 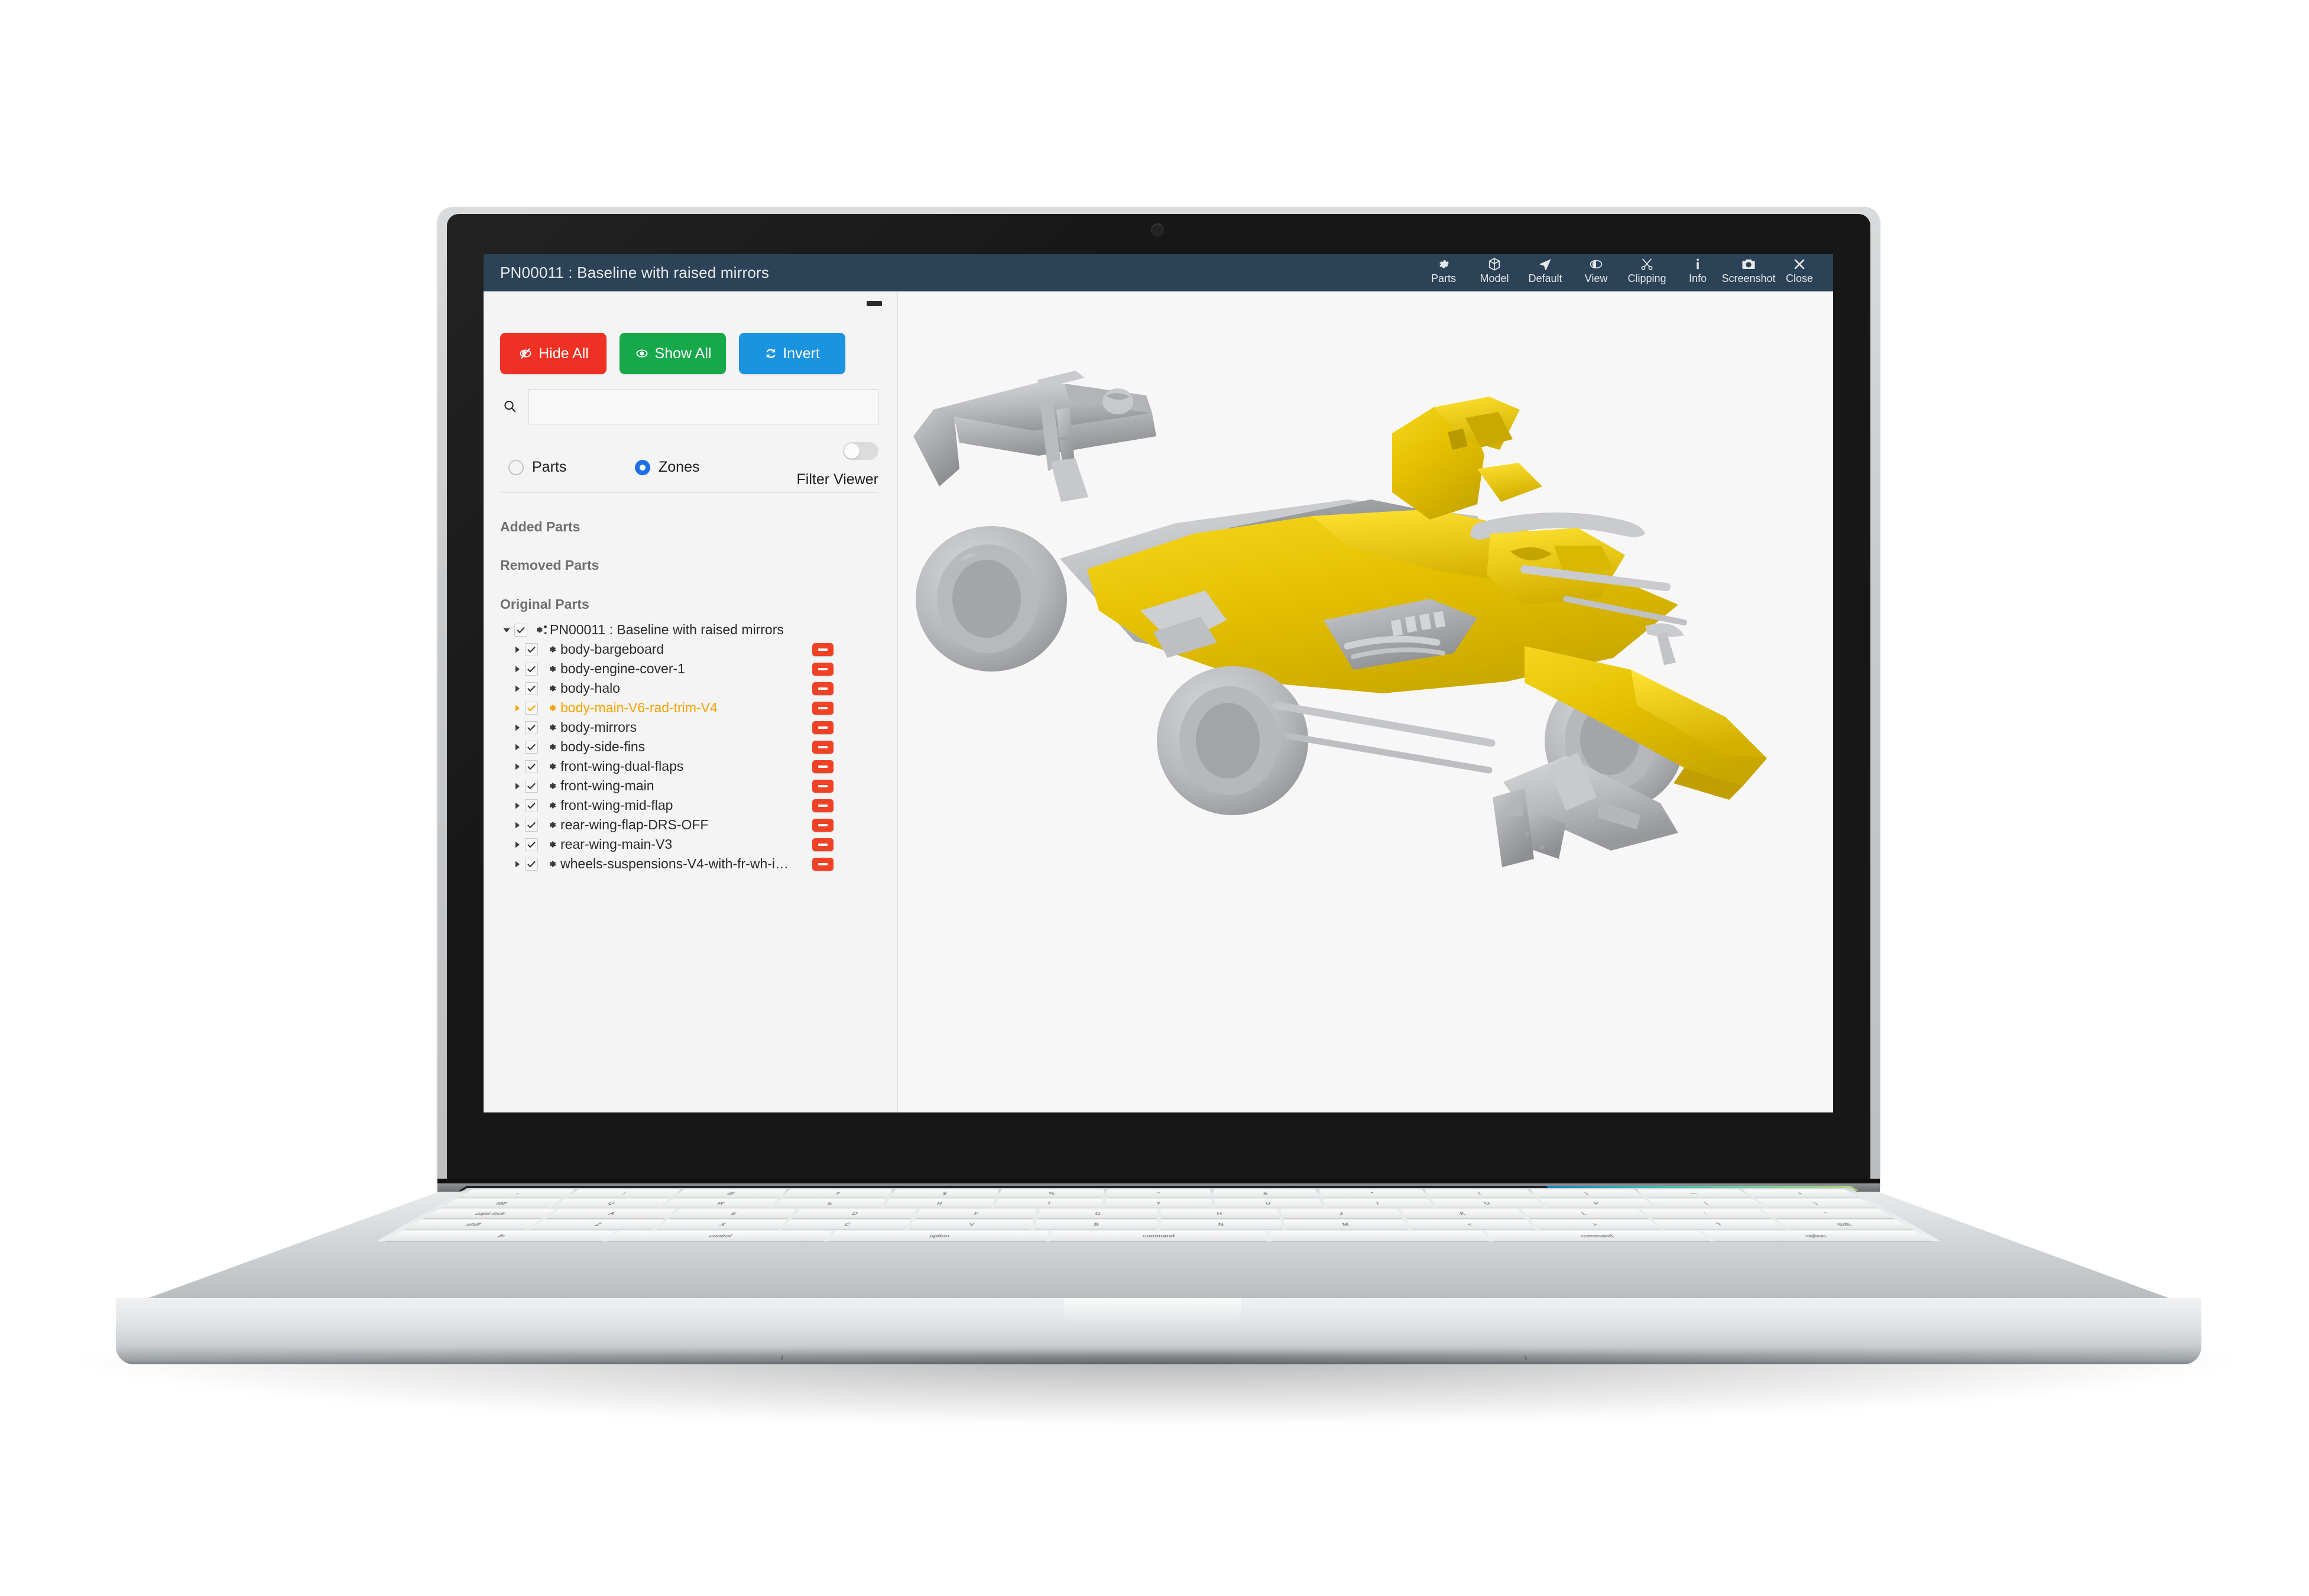 What do you see at coordinates (1097, 1214) in the screenshot?
I see `keyboard-key: G` at bounding box center [1097, 1214].